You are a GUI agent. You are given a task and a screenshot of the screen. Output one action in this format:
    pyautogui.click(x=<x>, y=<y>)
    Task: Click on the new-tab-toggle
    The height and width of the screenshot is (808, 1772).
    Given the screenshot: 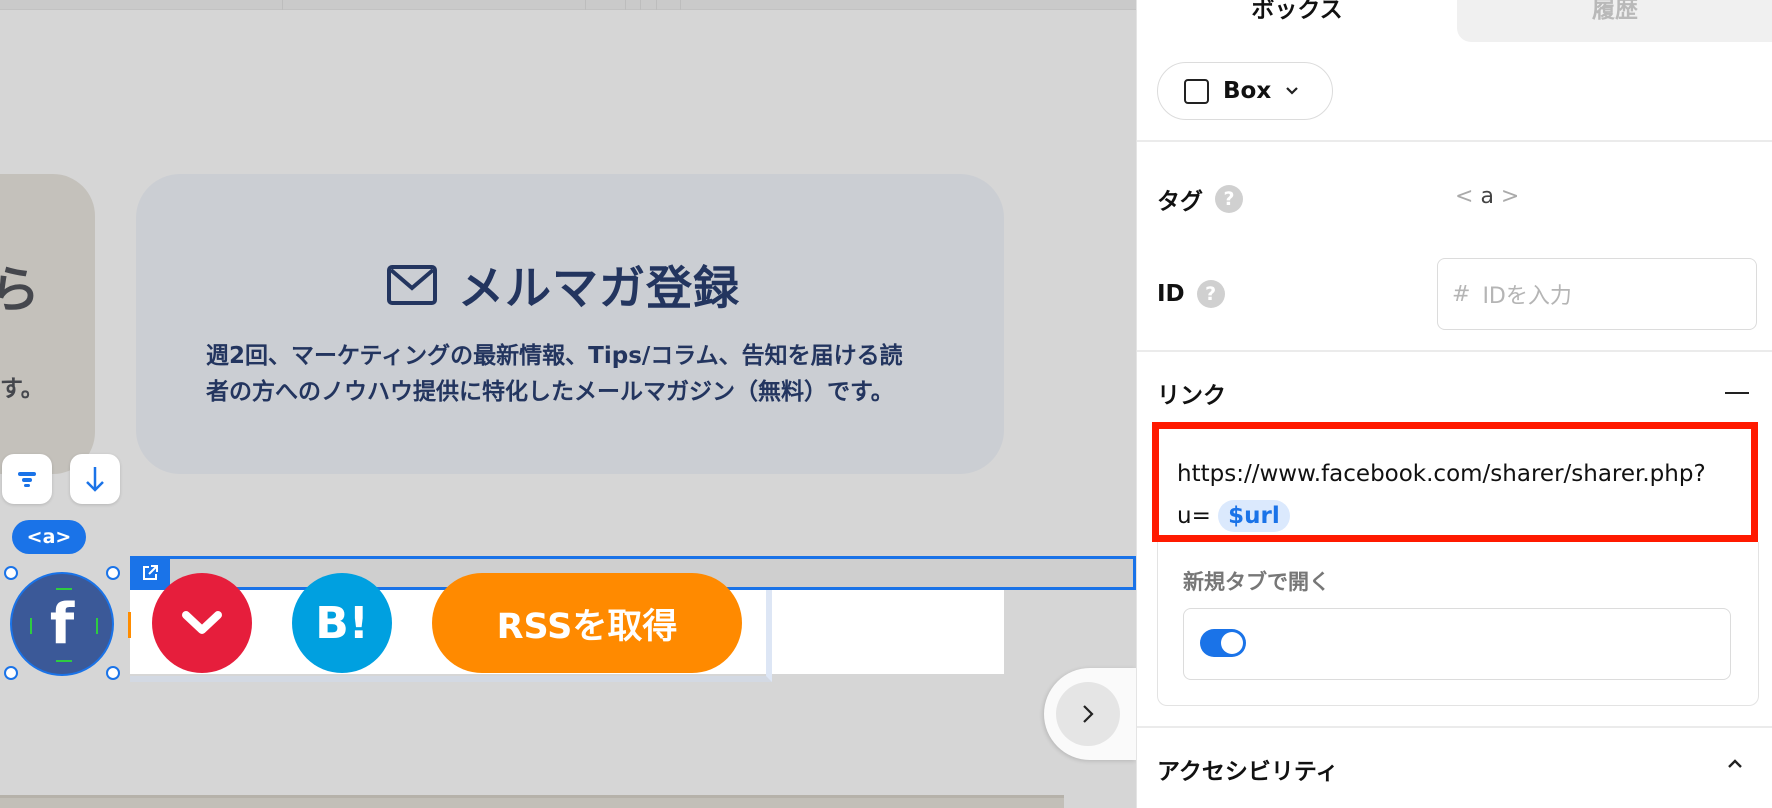 What is the action you would take?
    pyautogui.click(x=1223, y=643)
    